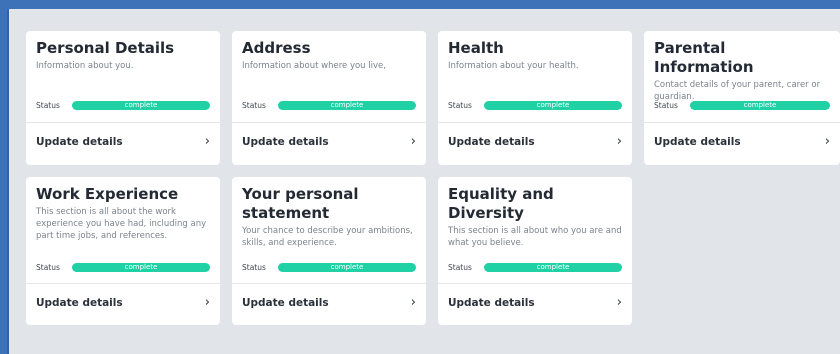  Describe the element at coordinates (276, 48) in the screenshot. I see `card-title: Address` at that location.